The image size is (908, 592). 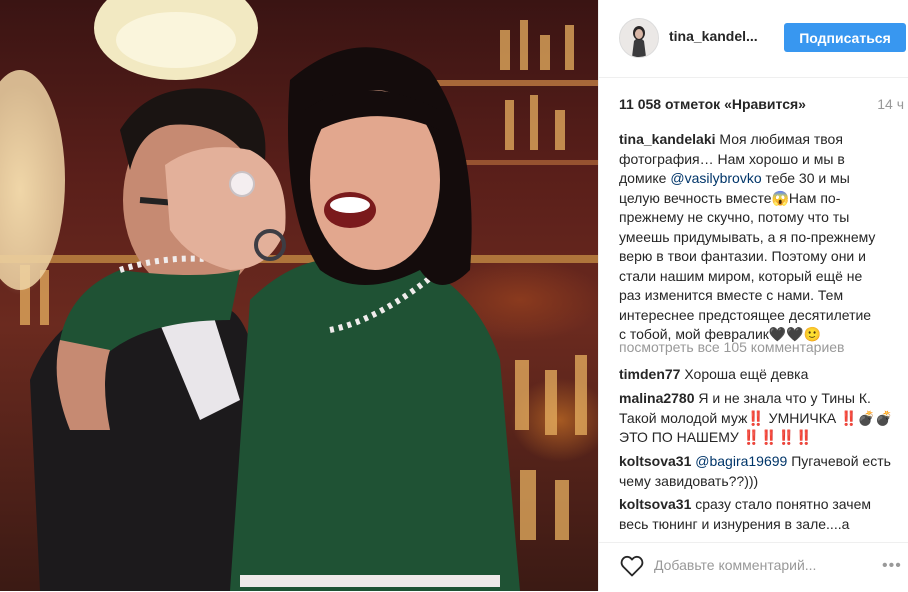 I want to click on comment-author: timden77, so click(x=649, y=374).